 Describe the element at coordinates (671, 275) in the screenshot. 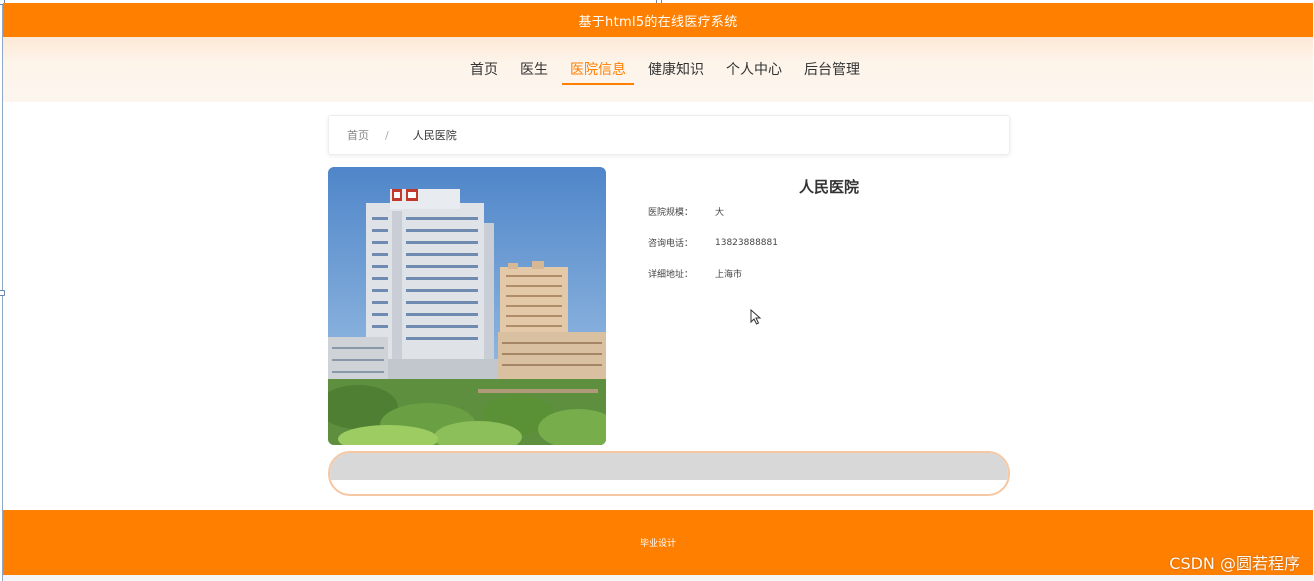

I see `info-label: 详细地址：` at that location.